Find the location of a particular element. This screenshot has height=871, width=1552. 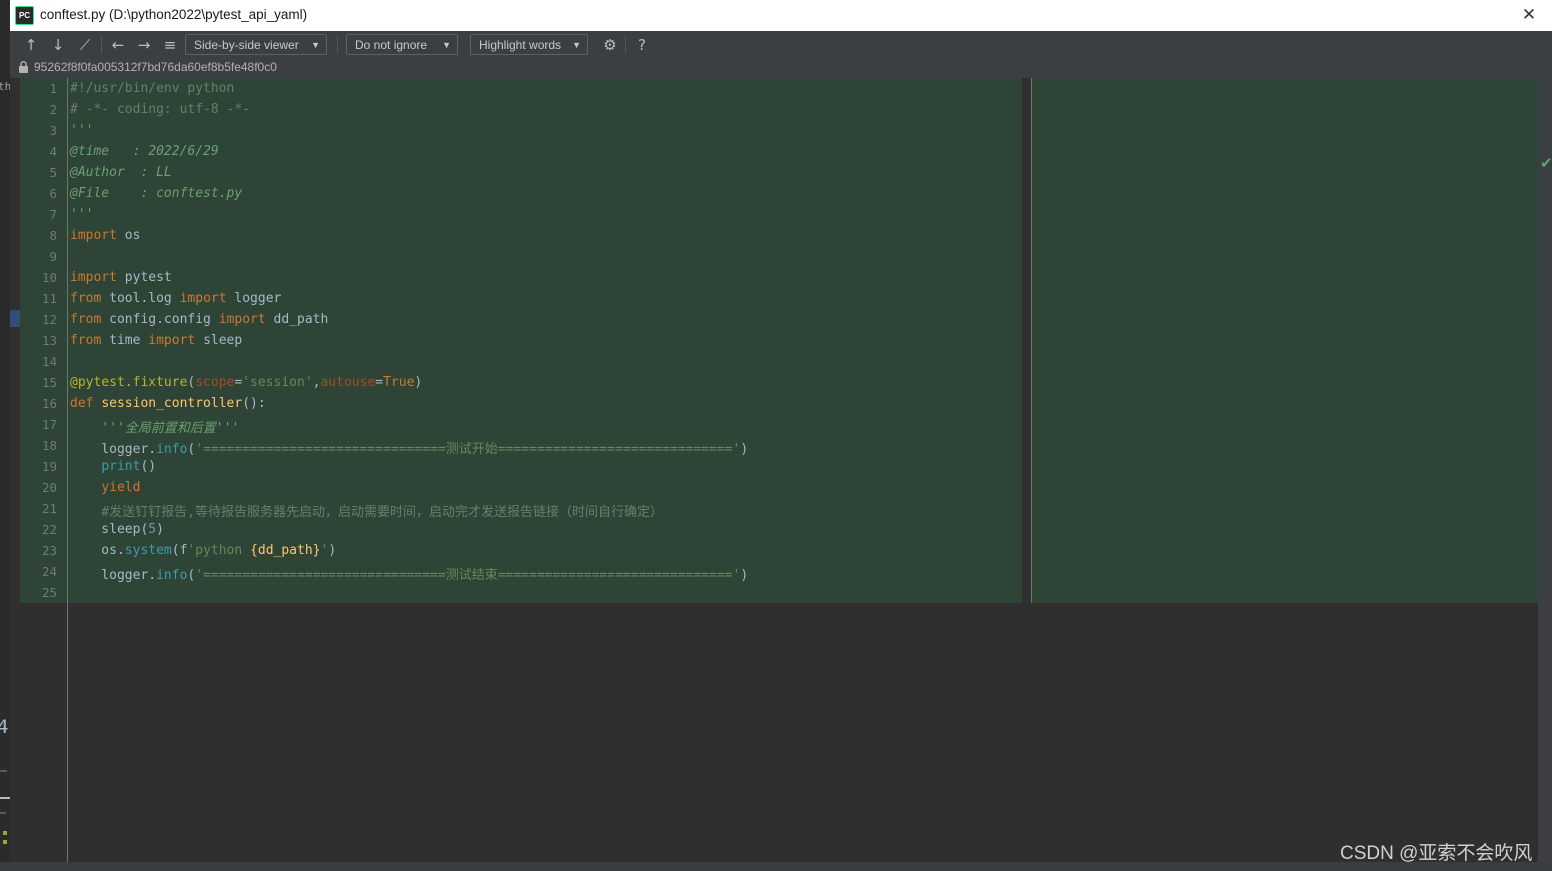

pycharm-icon: PC is located at coordinates (24, 15).